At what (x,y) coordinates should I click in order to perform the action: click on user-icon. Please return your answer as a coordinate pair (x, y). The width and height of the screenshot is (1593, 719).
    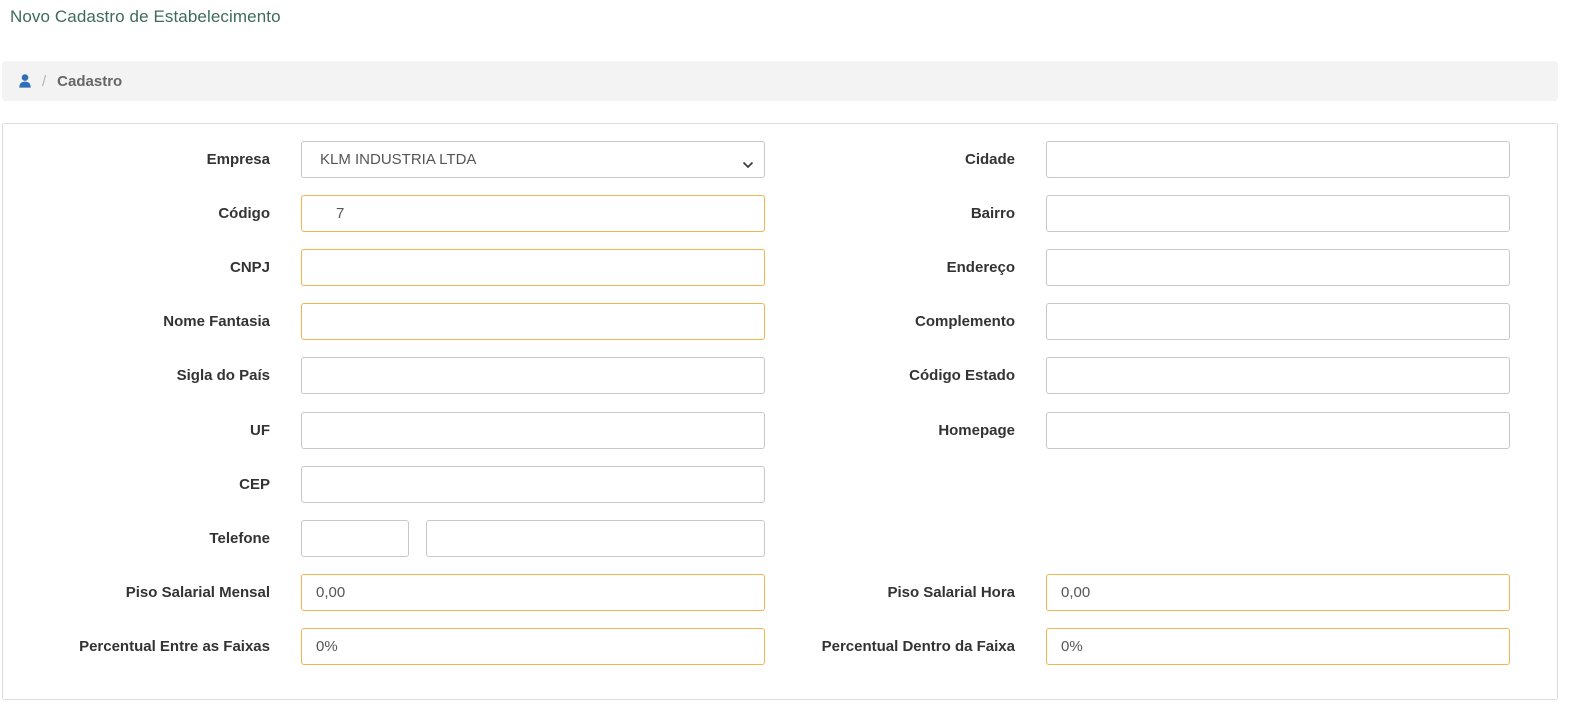
    Looking at the image, I should click on (25, 81).